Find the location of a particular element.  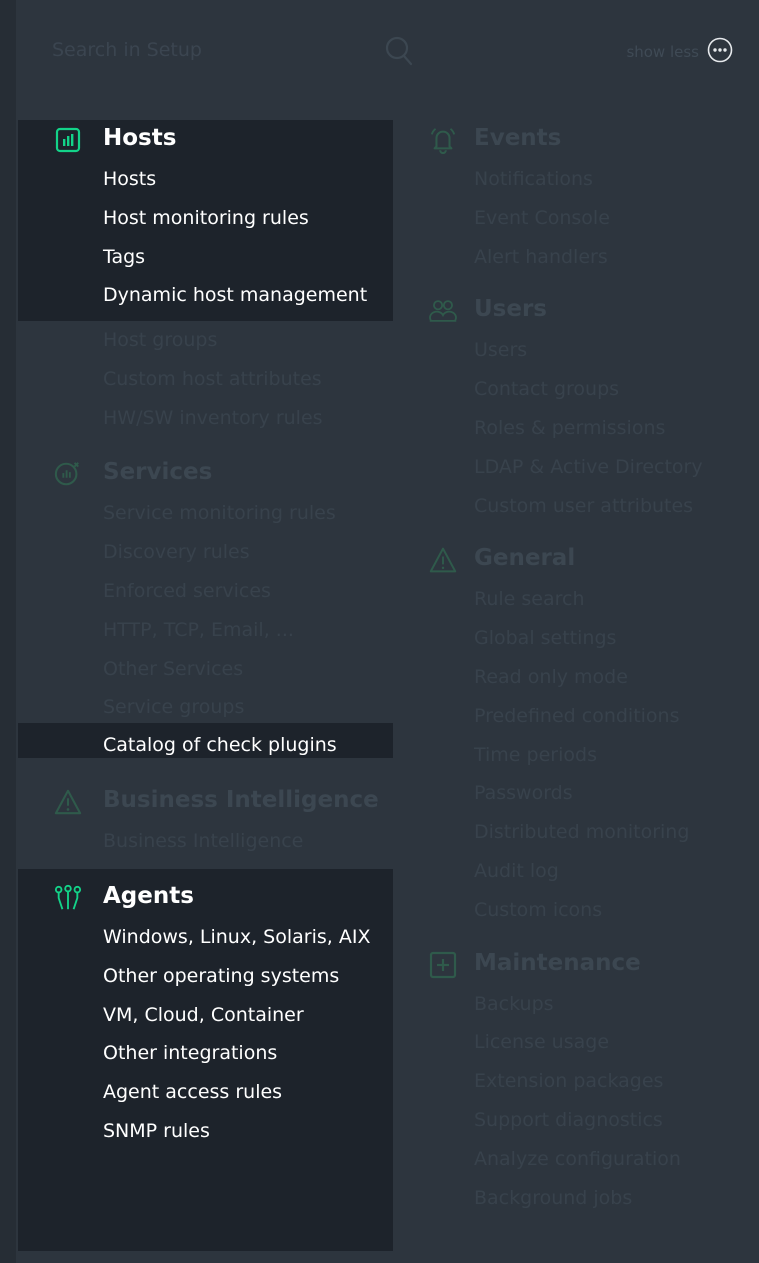

agents-icon is located at coordinates (68, 898).